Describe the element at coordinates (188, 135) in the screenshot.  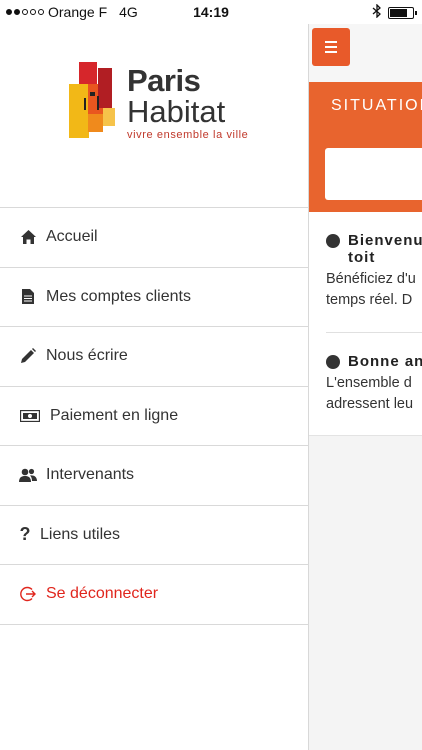
I see `logo-tagline: vivre ensemble la ville` at that location.